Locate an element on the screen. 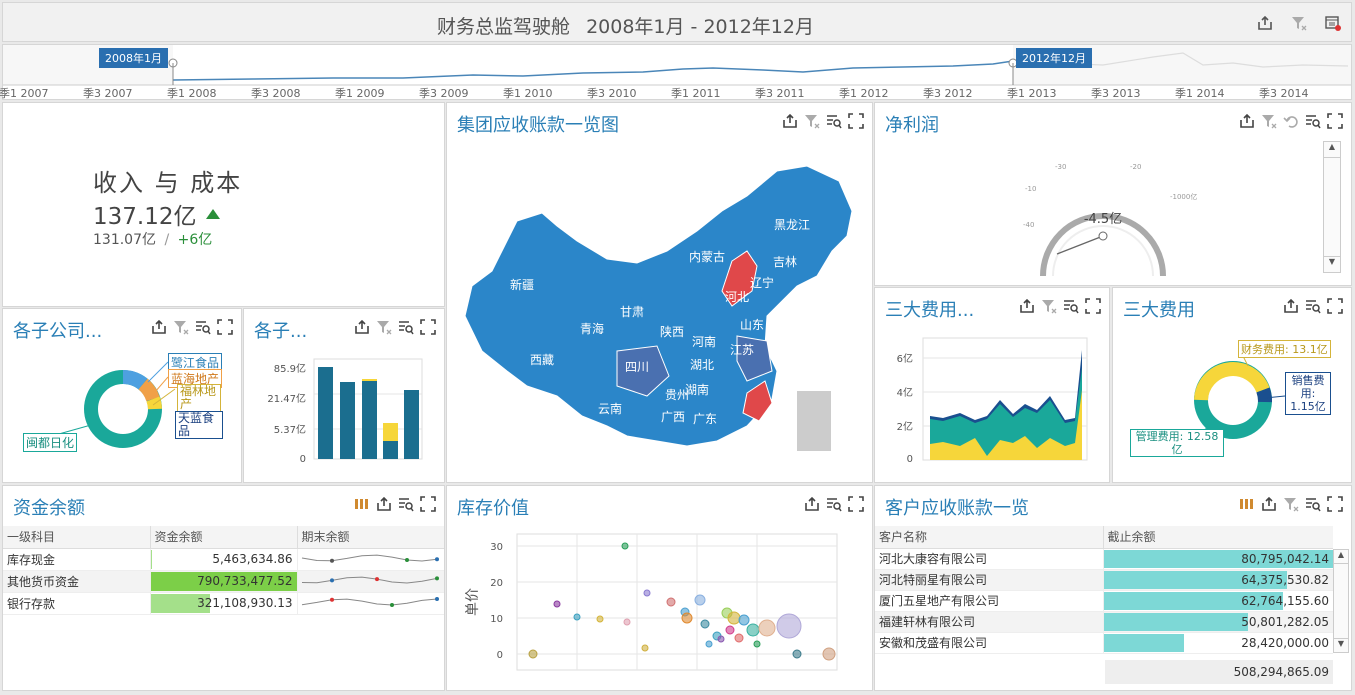 The width and height of the screenshot is (1355, 695). column-header: 客户名称 is located at coordinates (989, 537).